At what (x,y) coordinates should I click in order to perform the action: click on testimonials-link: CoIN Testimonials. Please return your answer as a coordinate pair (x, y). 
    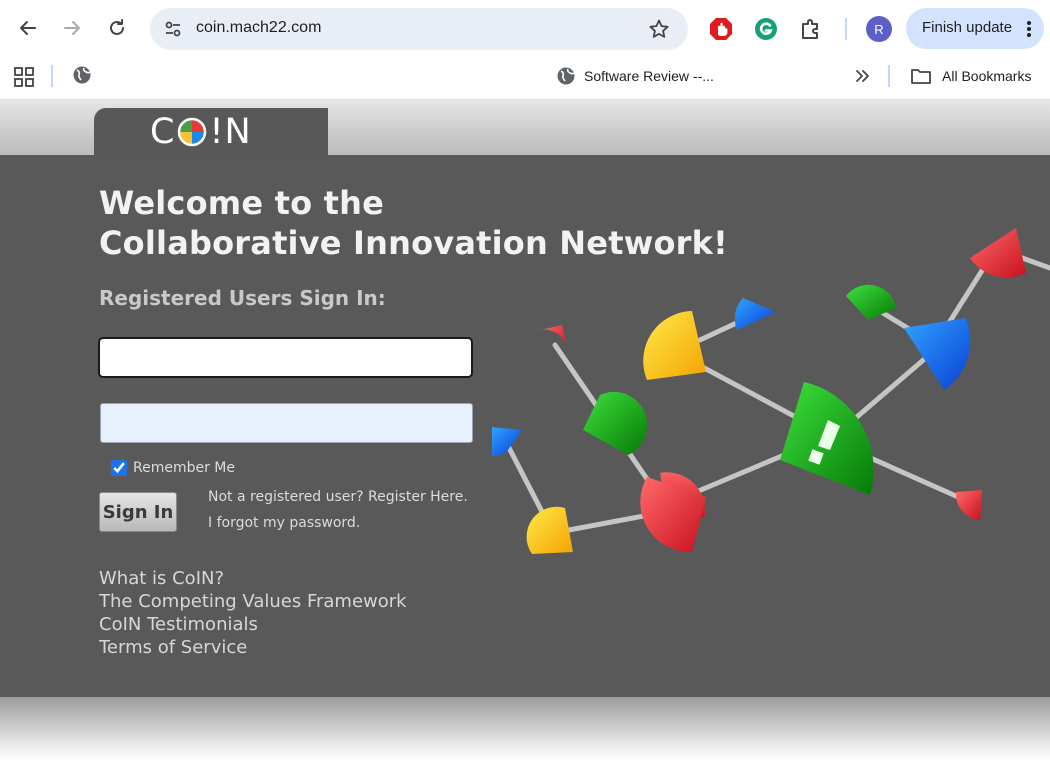
    Looking at the image, I should click on (178, 624).